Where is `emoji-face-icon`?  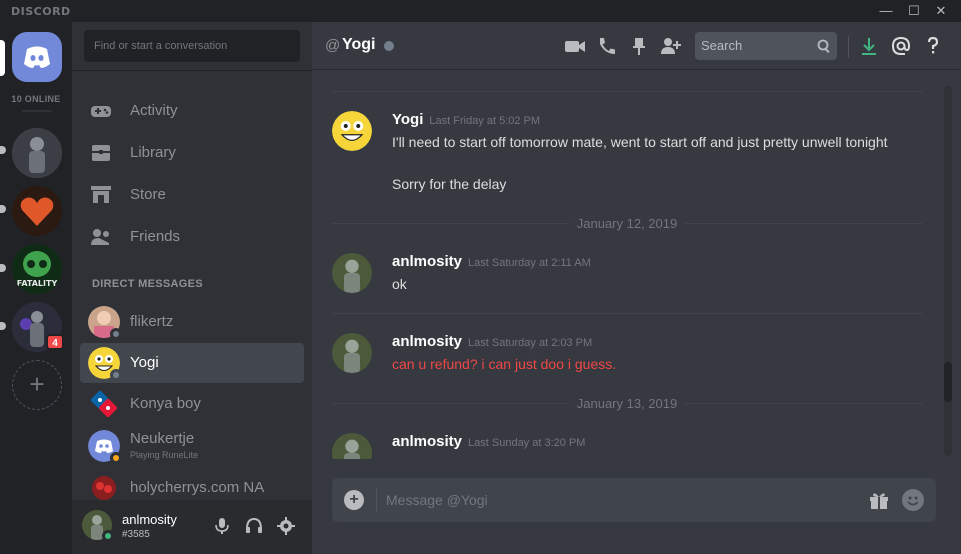
emoji-face-icon is located at coordinates (913, 501).